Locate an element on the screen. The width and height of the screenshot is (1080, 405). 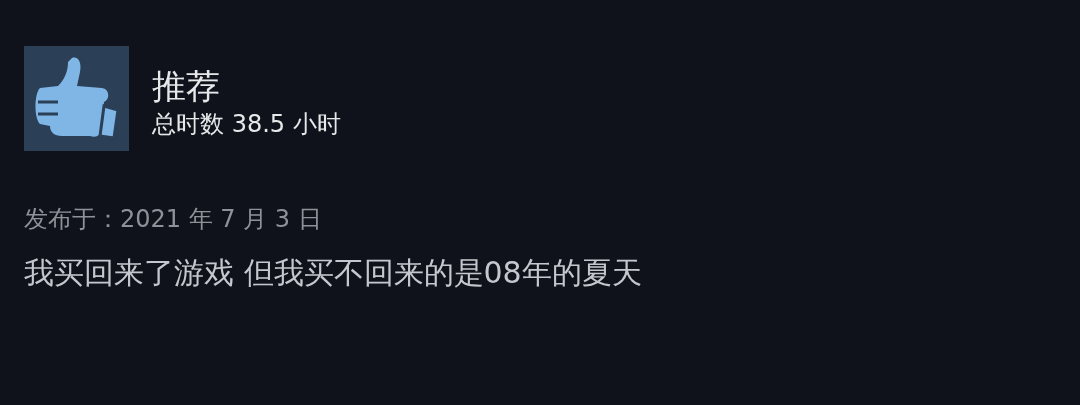
playtime: 总时数 38.5 小时 is located at coordinates (246, 124).